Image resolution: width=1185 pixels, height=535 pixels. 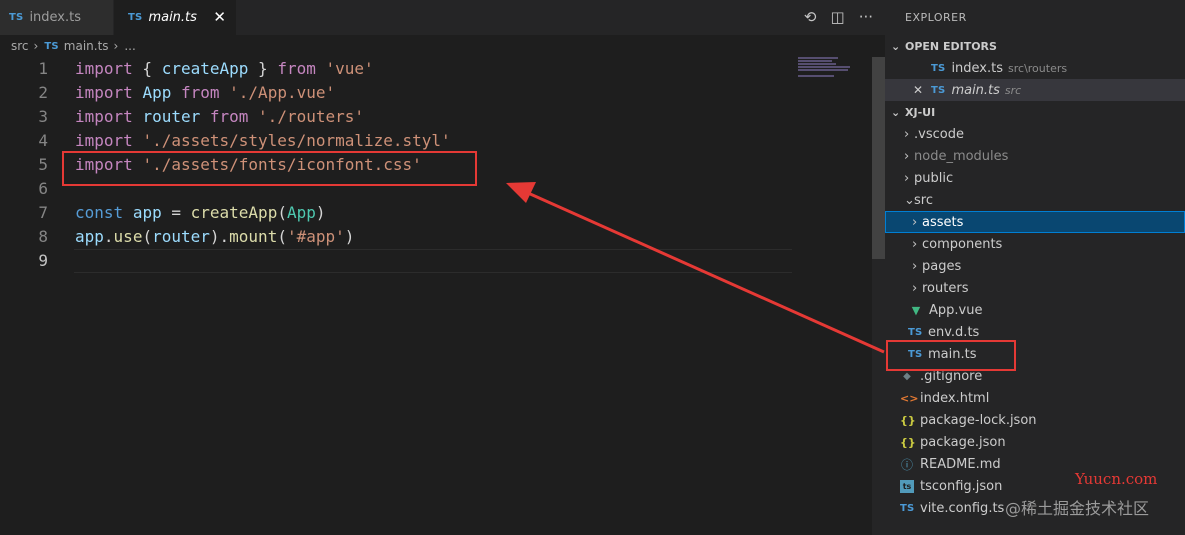 I want to click on watermark-site: Yuucn.com, so click(x=1116, y=479).